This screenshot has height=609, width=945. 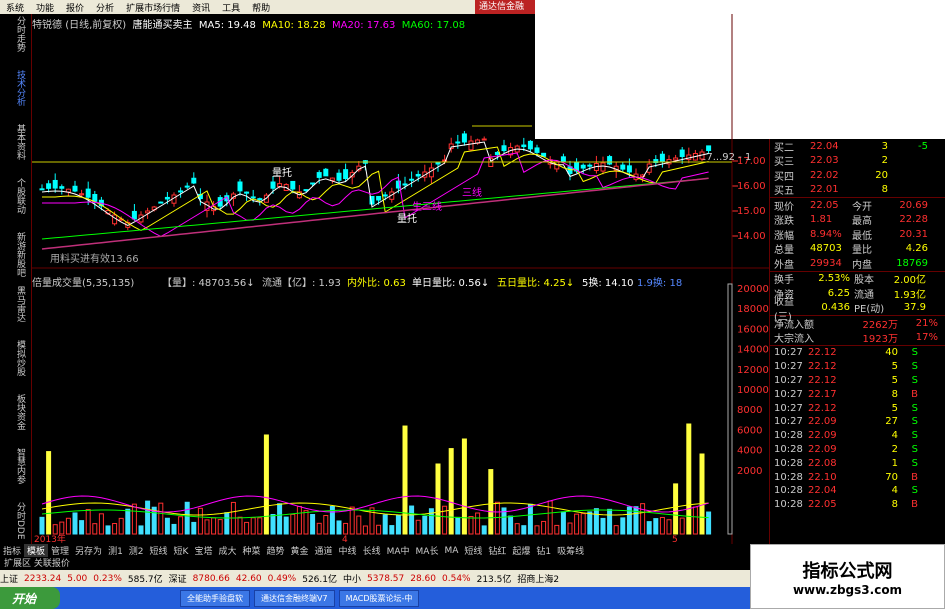 What do you see at coordinates (105, 7) in the screenshot?
I see `menu-item-3: 分析` at bounding box center [105, 7].